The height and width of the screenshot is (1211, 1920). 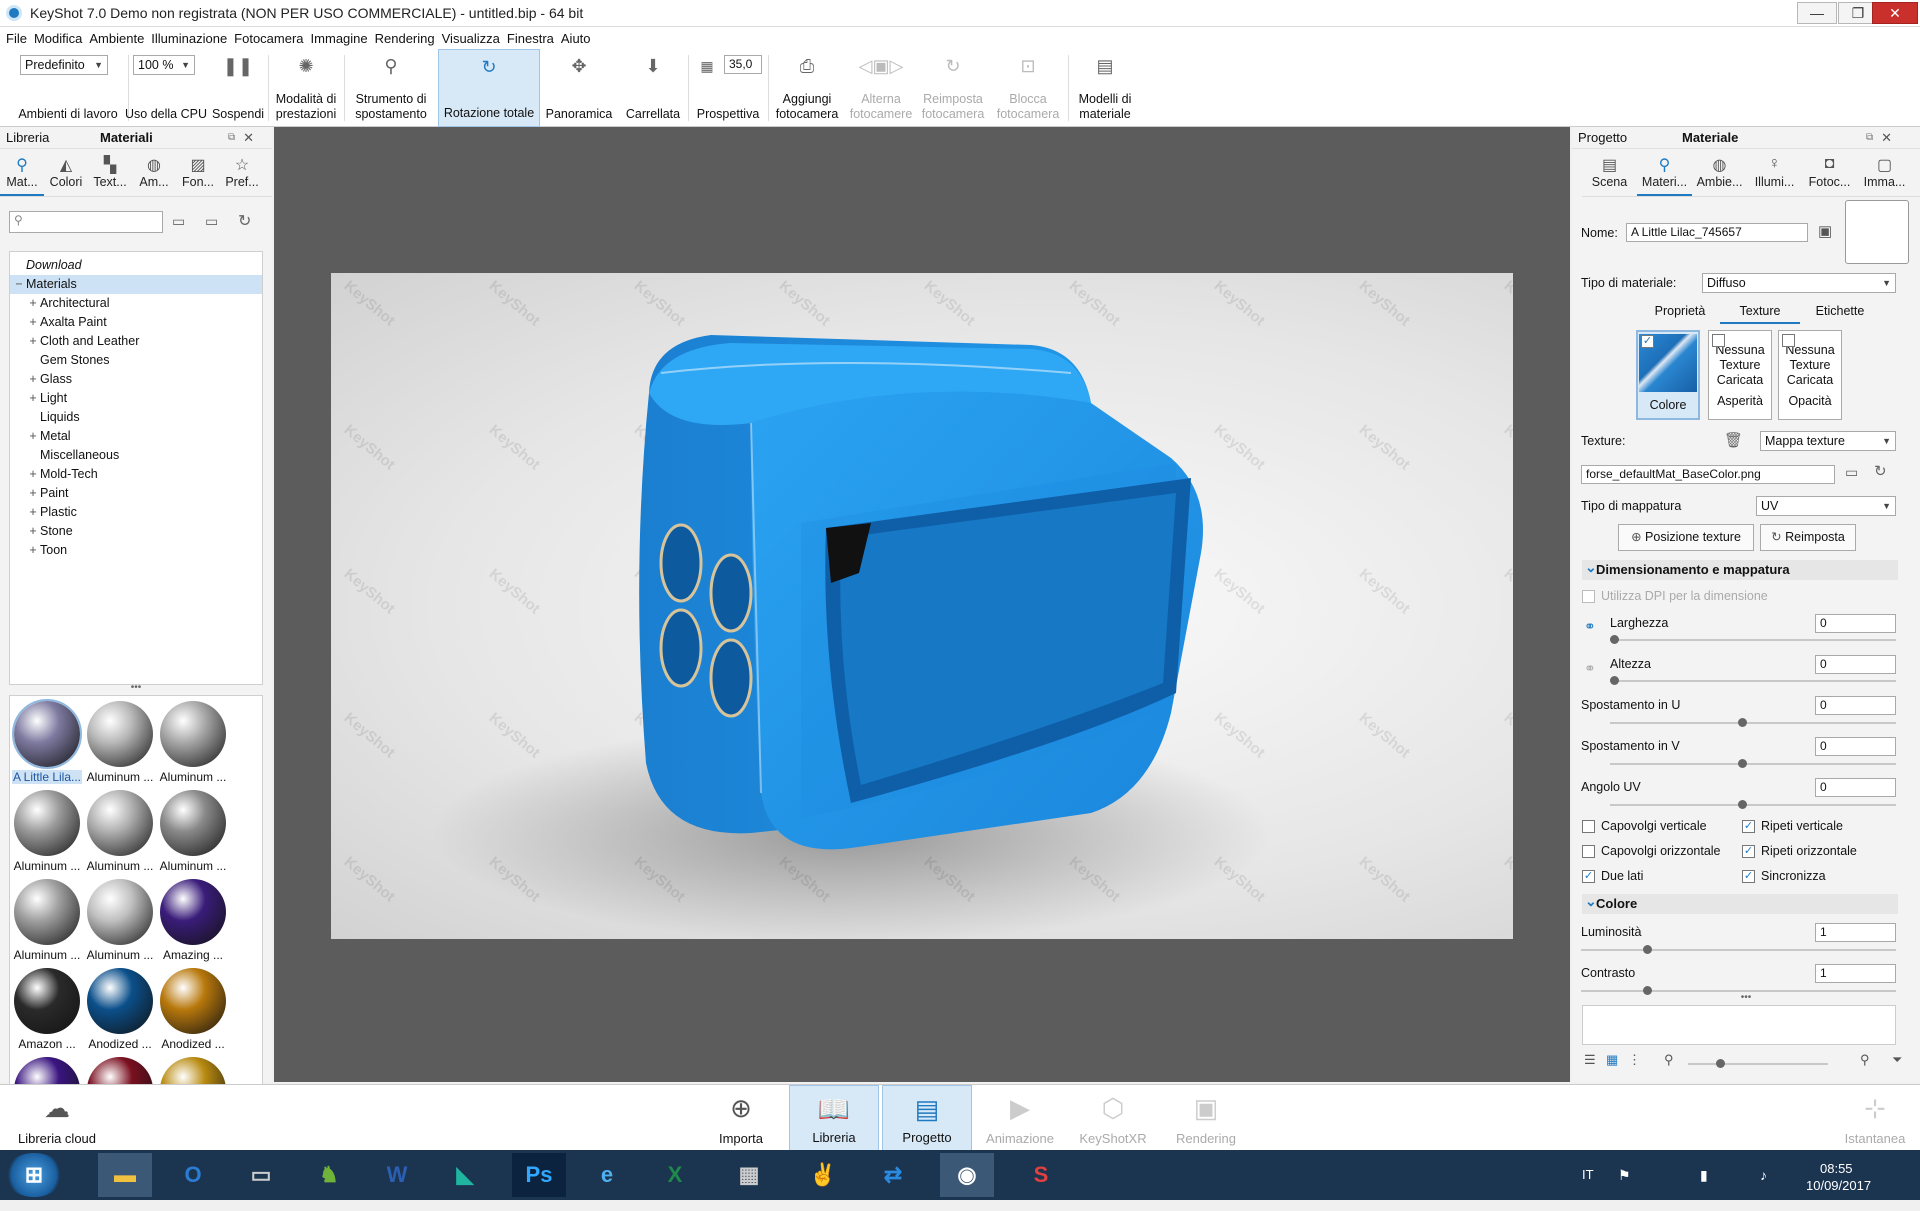 I want to click on tree-item: + Toon, so click(x=136, y=550).